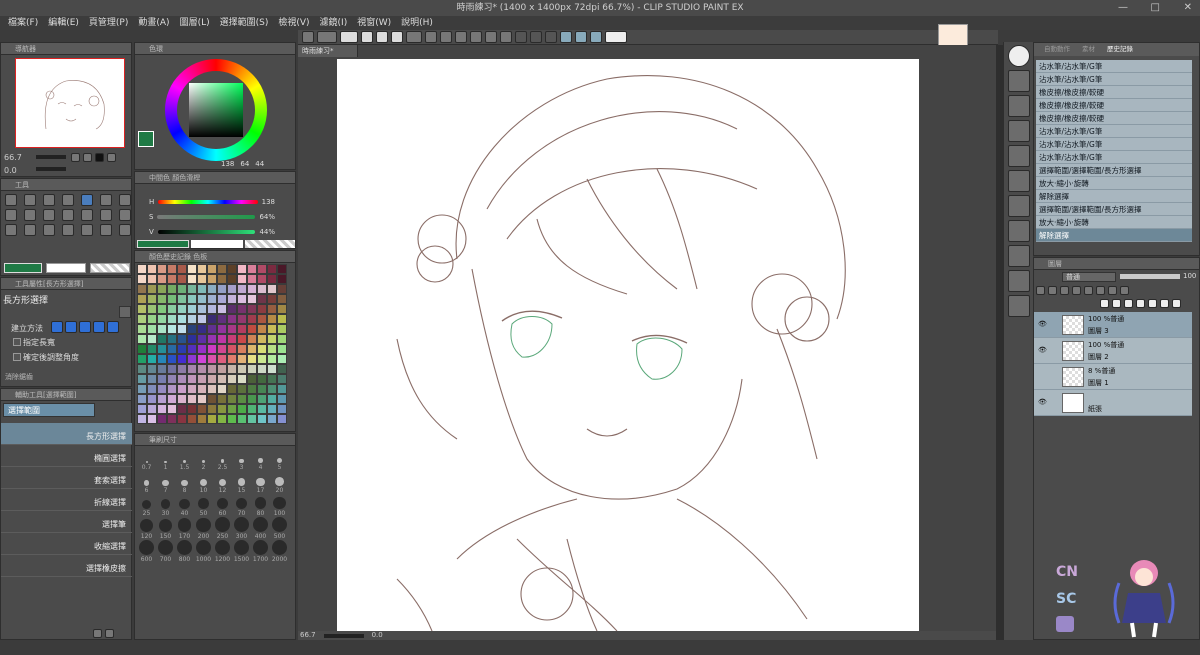  Describe the element at coordinates (184, 505) in the screenshot. I see `brush-size-cell: 40` at that location.